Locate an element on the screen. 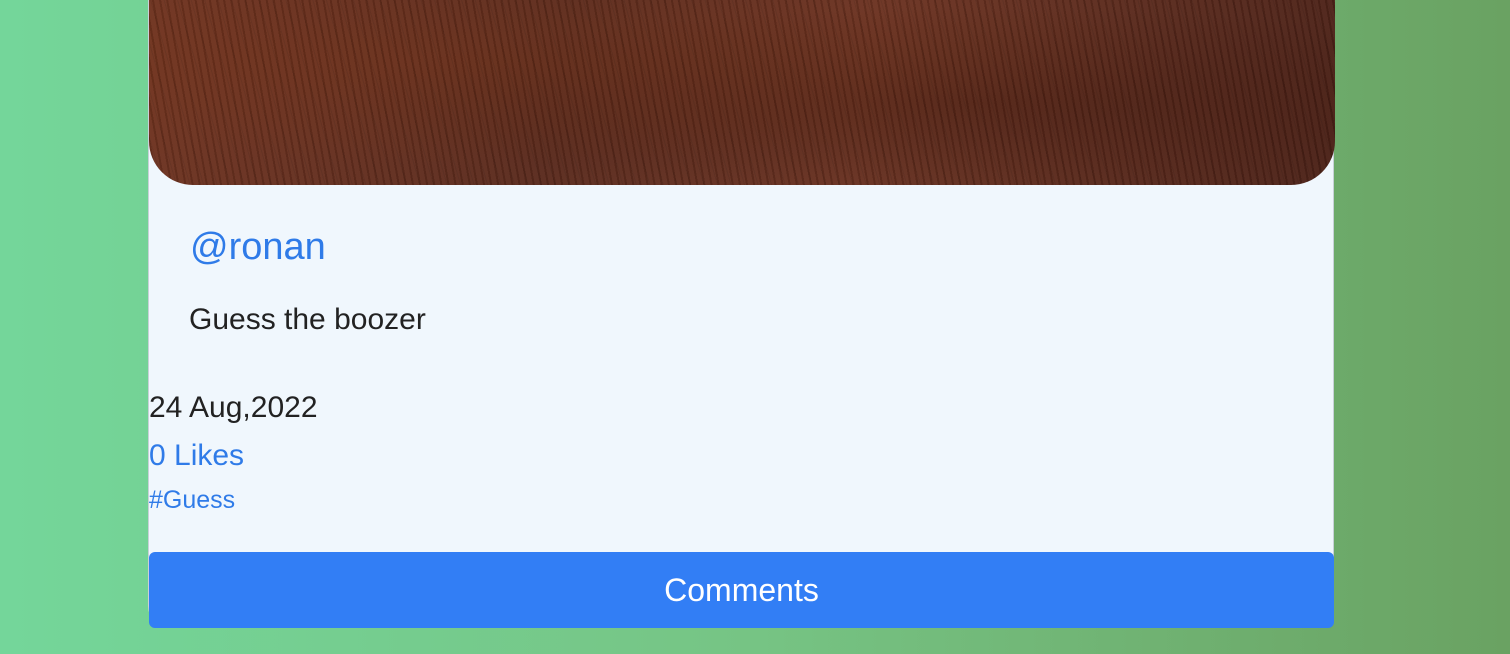 This screenshot has width=1510, height=654. likes-link: 0 Likes is located at coordinates (196, 456).